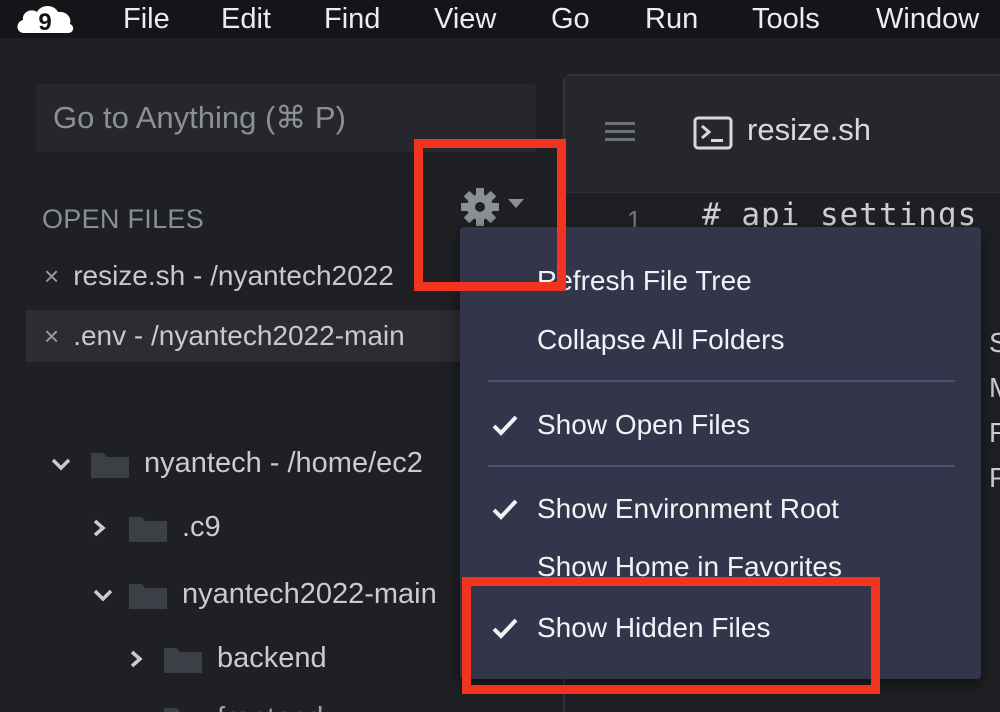 This screenshot has width=1000, height=712. Describe the element at coordinates (270, 707) in the screenshot. I see `tree-item-label: frontend` at that location.